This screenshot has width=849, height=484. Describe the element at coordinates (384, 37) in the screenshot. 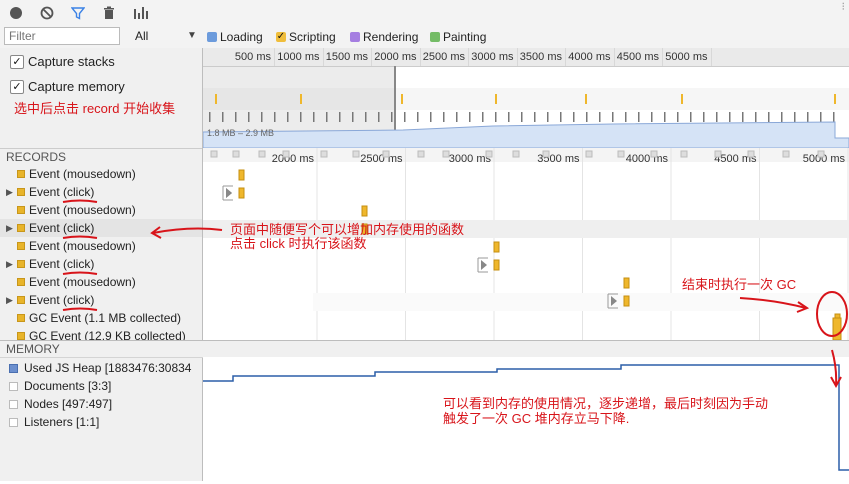

I see `legend-rendering: Rendering` at that location.